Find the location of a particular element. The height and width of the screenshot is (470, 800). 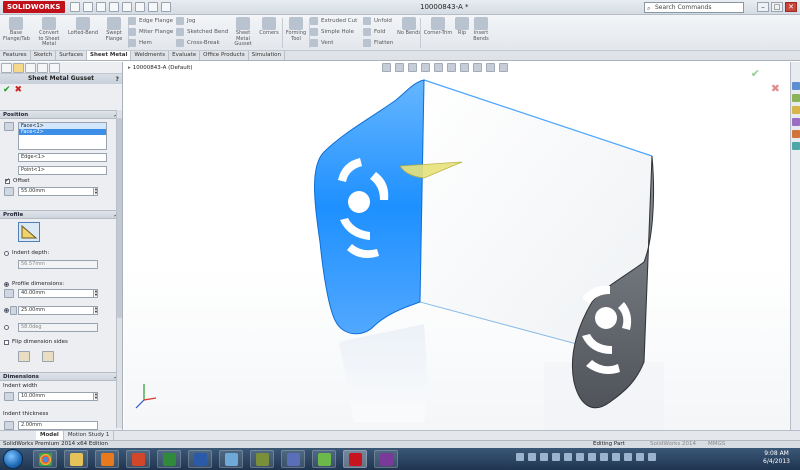

save-icon is located at coordinates (101, 7).